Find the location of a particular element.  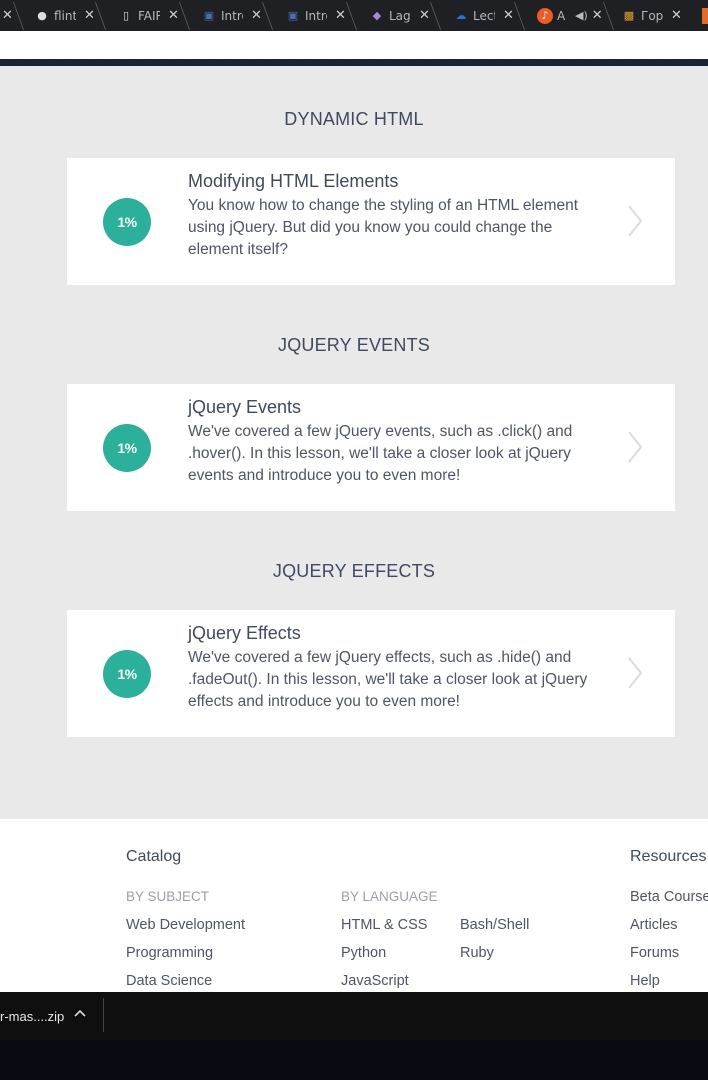

tab-edge-icon is located at coordinates (705, 16).